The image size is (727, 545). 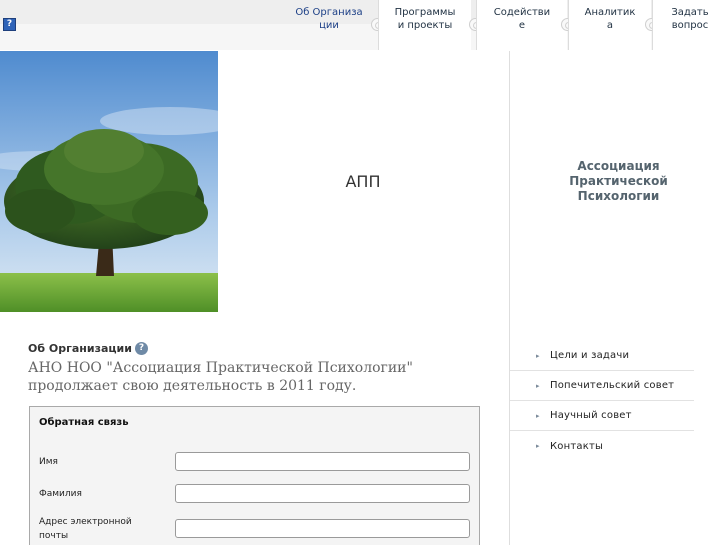 What do you see at coordinates (322, 528) in the screenshot?
I see `email-field` at bounding box center [322, 528].